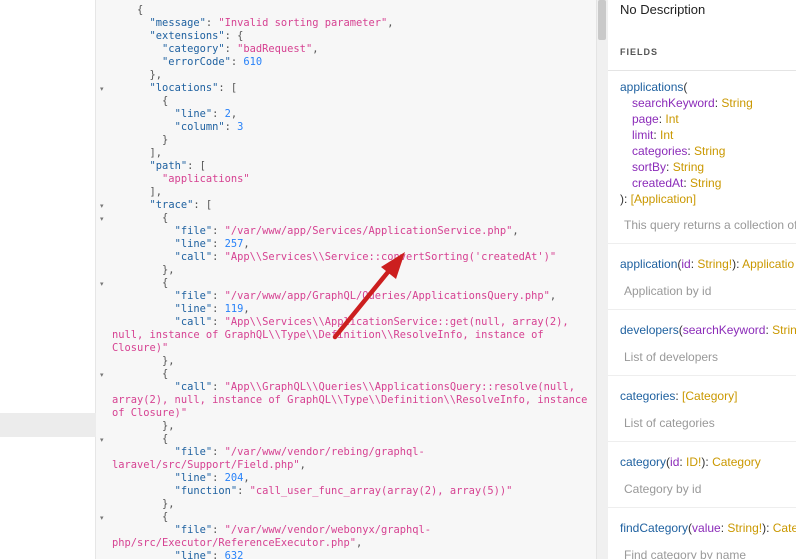 This screenshot has width=796, height=559. What do you see at coordinates (156, 192) in the screenshot?
I see `json-punct: ],` at bounding box center [156, 192].